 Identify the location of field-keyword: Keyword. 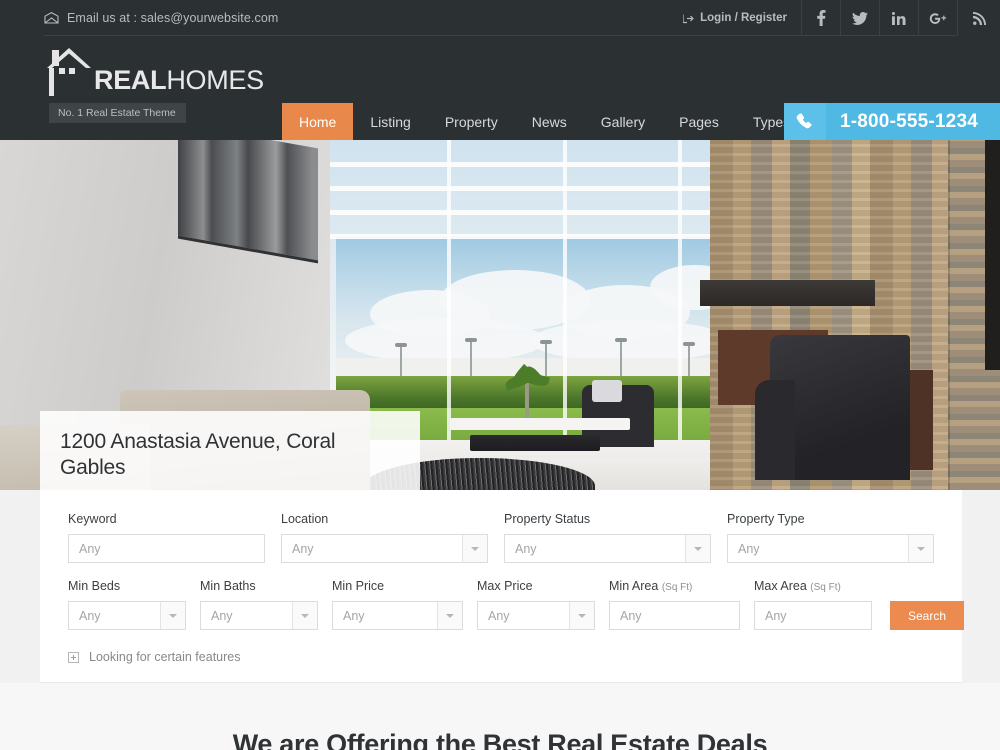
(166, 537).